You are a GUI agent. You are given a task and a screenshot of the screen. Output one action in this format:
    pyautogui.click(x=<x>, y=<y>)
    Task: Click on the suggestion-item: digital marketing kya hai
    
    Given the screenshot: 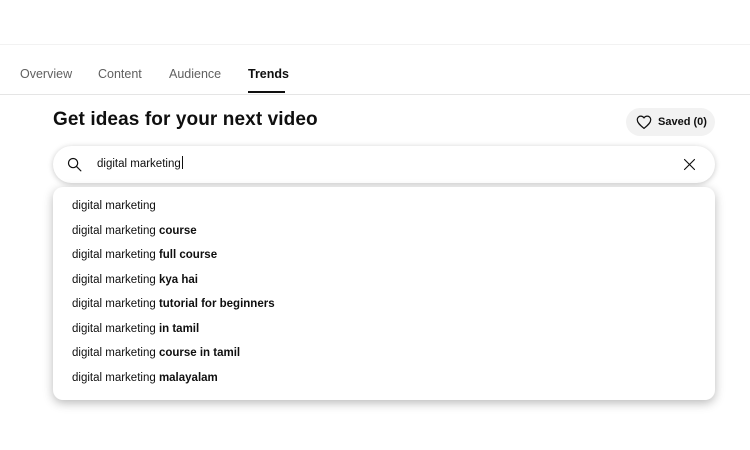 What is the action you would take?
    pyautogui.click(x=384, y=280)
    